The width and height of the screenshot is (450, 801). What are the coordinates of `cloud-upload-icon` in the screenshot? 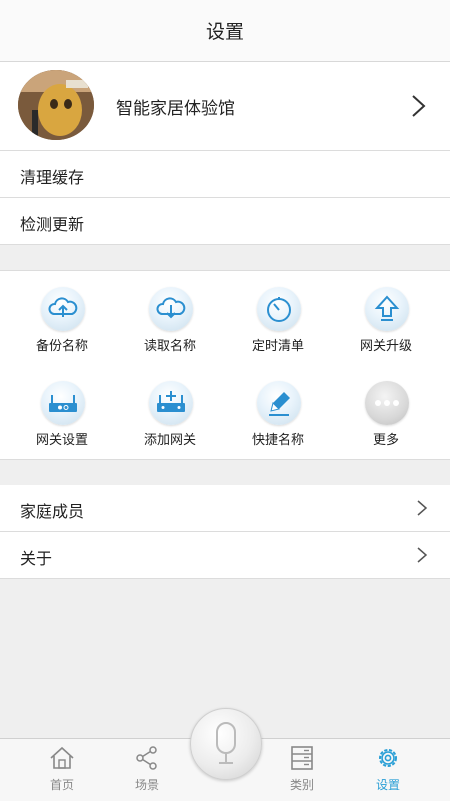 It's located at (63, 309).